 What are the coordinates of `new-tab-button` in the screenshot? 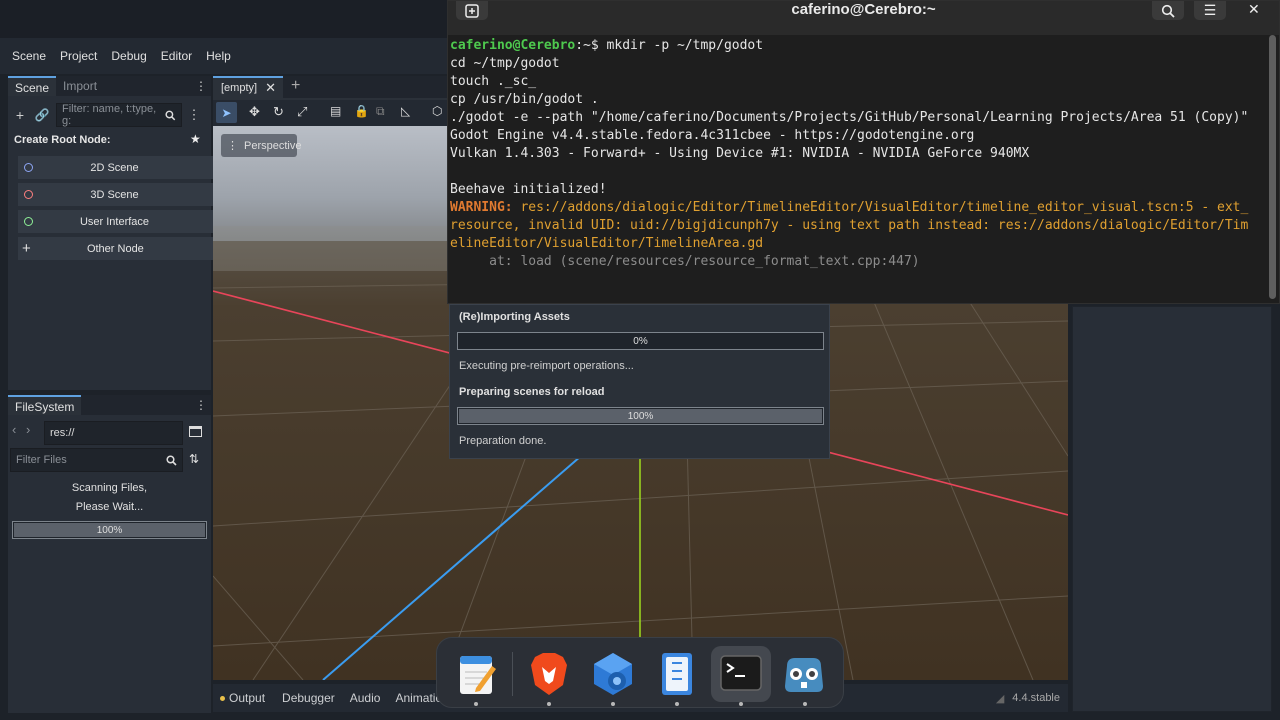 It's located at (472, 10).